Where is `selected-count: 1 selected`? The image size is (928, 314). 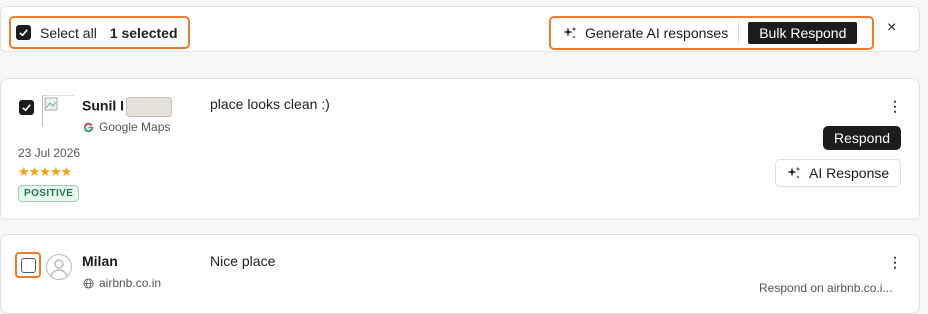
selected-count: 1 selected is located at coordinates (143, 32).